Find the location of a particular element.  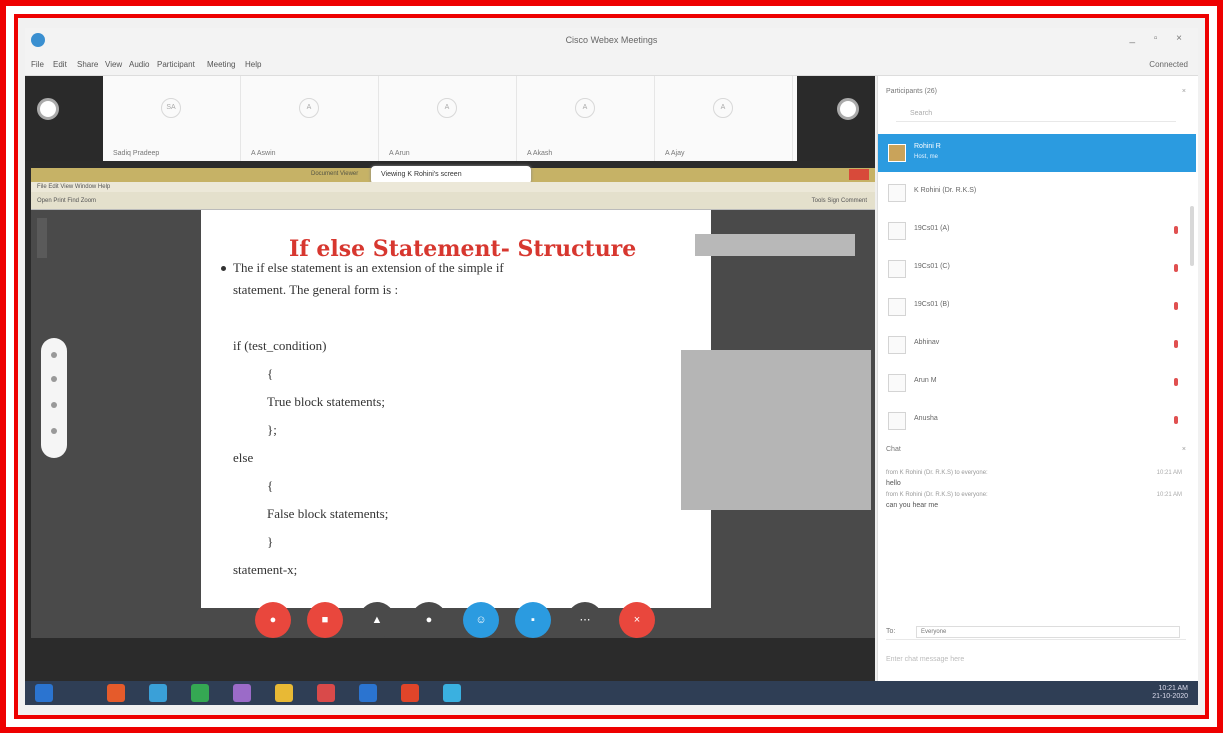

firefox-icon is located at coordinates (116, 693).